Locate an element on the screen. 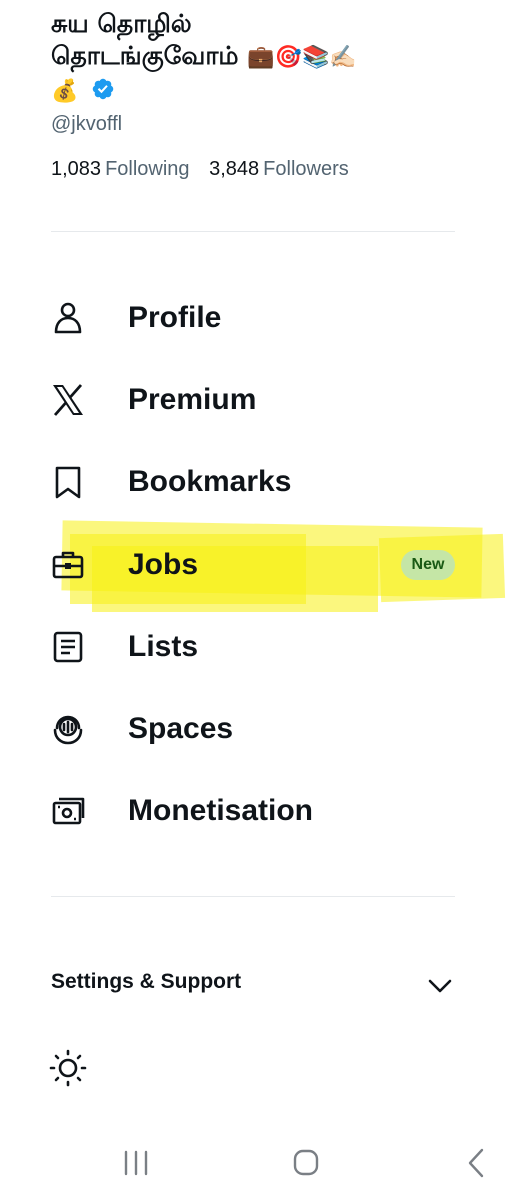  display-name-line2: தொடங்குவோம் is located at coordinates (145, 55).